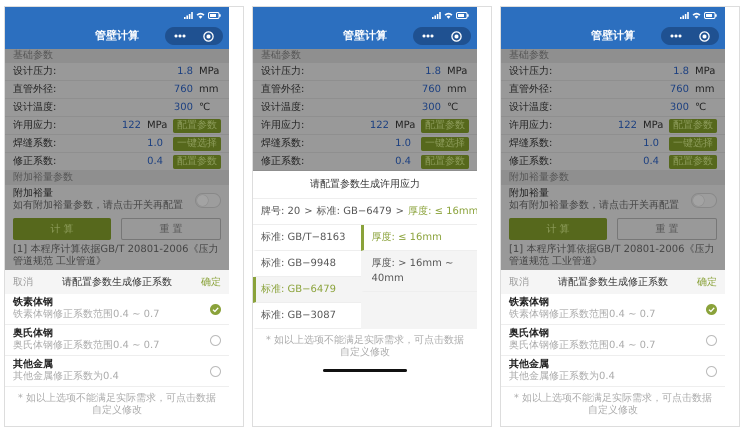  What do you see at coordinates (157, 126) in the screenshot?
I see `param-unit: MPa` at bounding box center [157, 126].